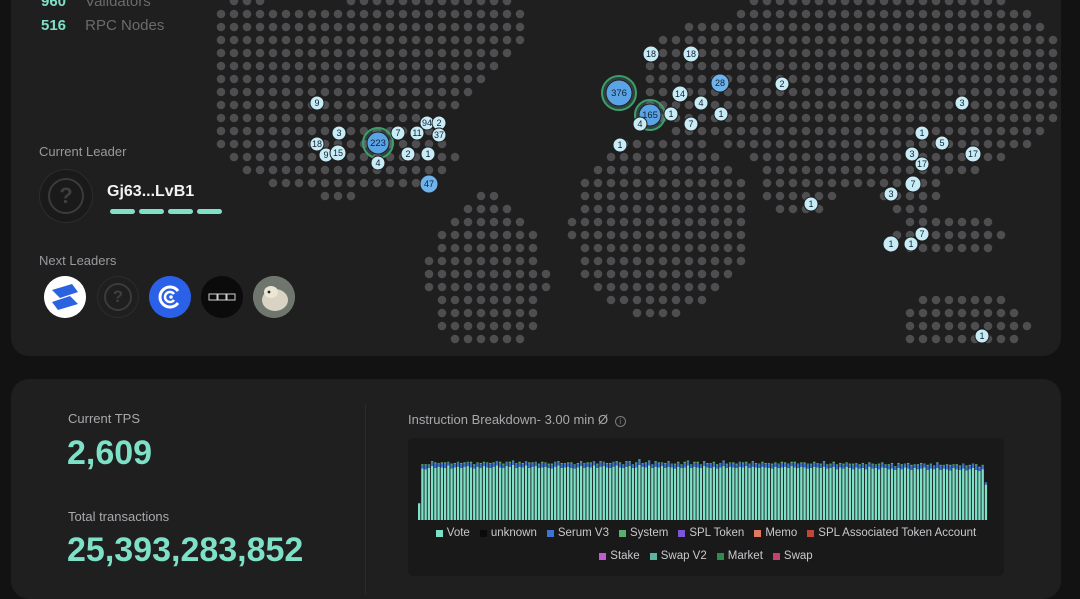  Describe the element at coordinates (942, 143) in the screenshot. I see `node-cluster-marker: 5` at that location.